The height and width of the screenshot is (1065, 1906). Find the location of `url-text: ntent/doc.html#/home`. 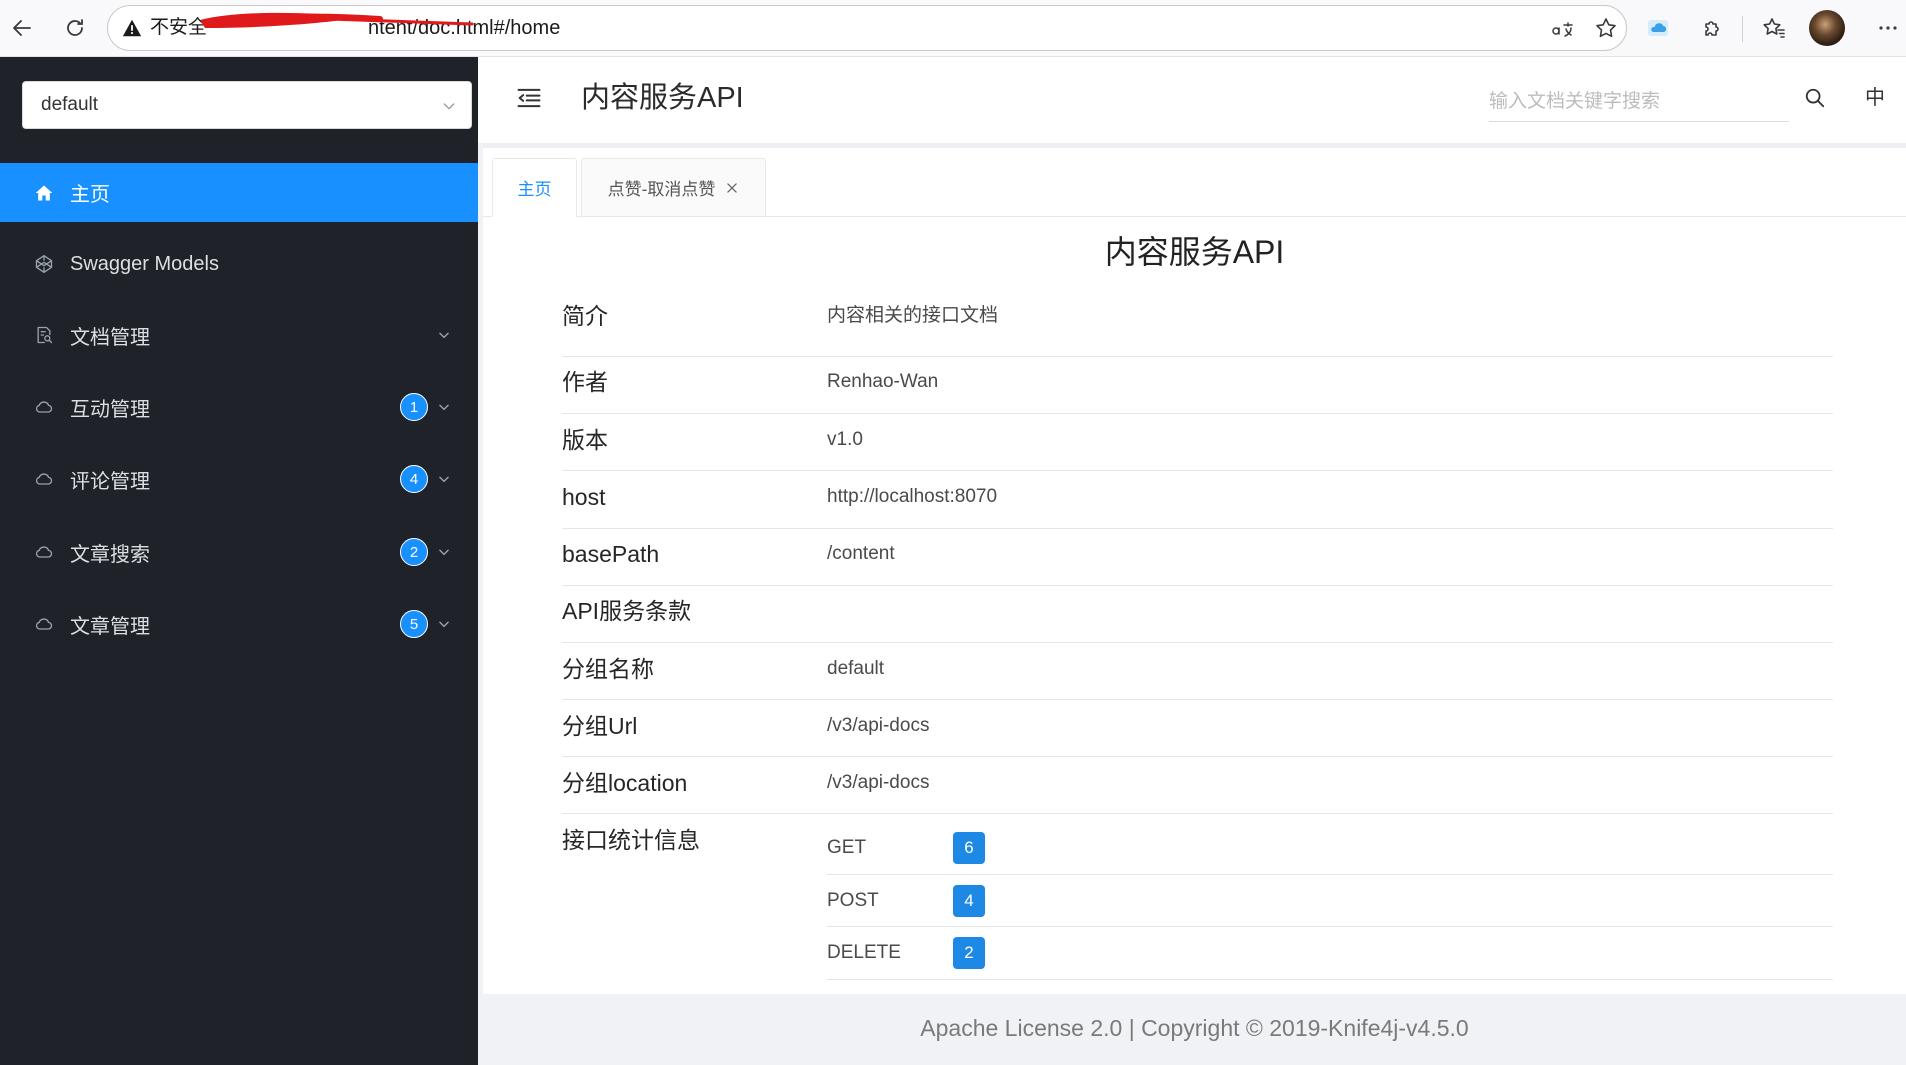

url-text: ntent/doc.html#/home is located at coordinates (464, 28).